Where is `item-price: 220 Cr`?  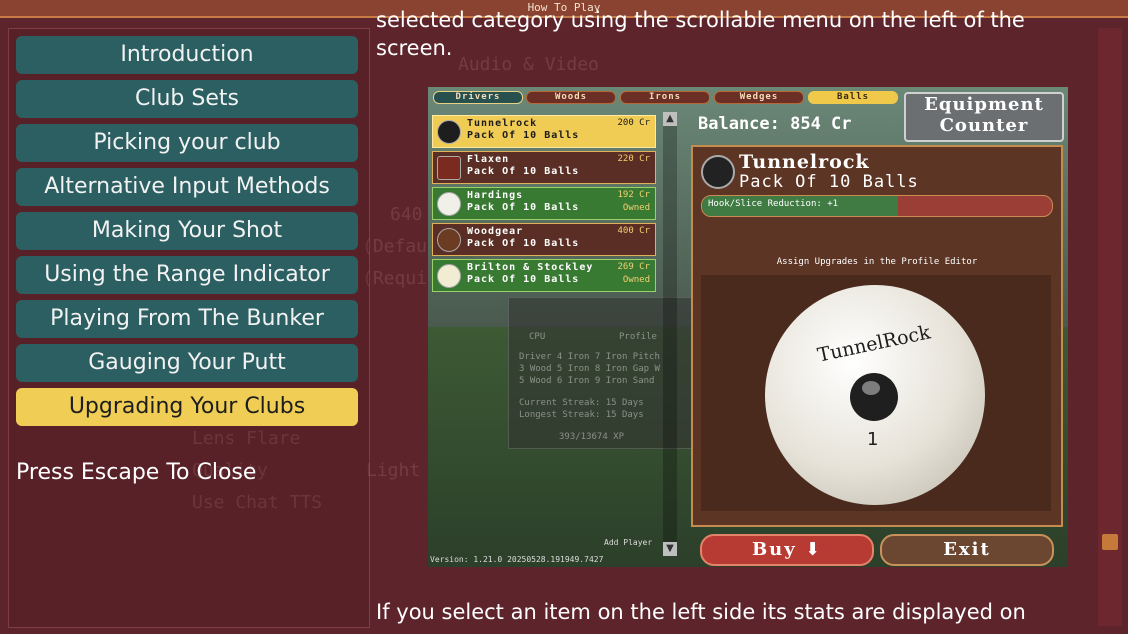
item-price: 220 Cr is located at coordinates (633, 159).